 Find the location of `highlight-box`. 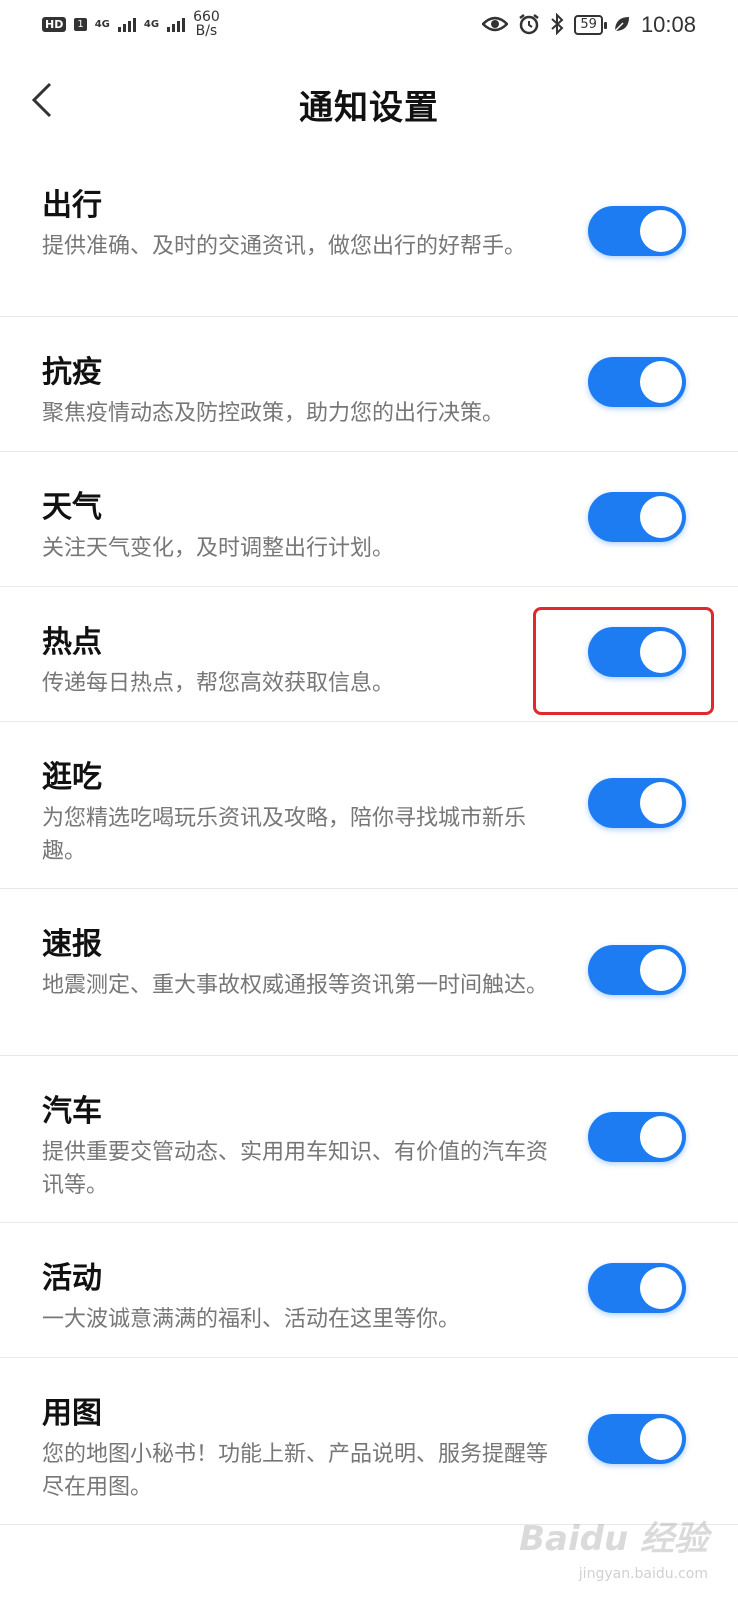

highlight-box is located at coordinates (623, 661).